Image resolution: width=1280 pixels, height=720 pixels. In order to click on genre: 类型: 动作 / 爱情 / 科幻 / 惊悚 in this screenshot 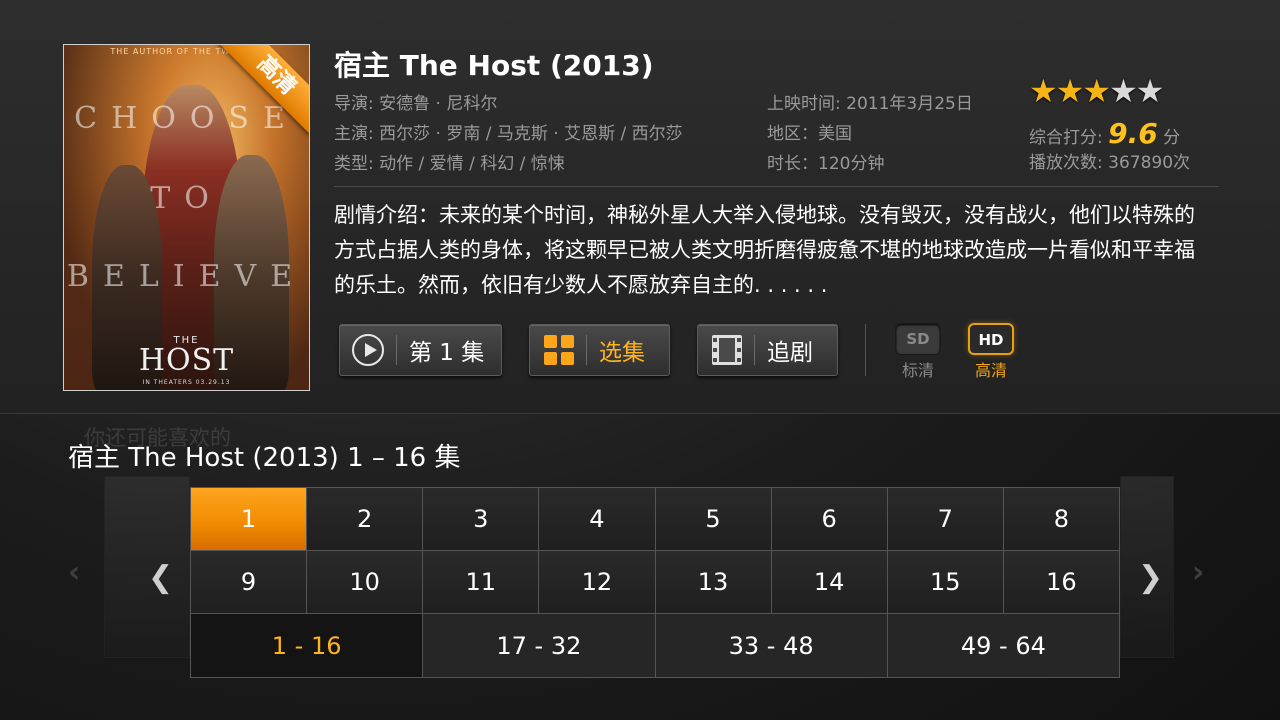, I will do `click(449, 164)`.